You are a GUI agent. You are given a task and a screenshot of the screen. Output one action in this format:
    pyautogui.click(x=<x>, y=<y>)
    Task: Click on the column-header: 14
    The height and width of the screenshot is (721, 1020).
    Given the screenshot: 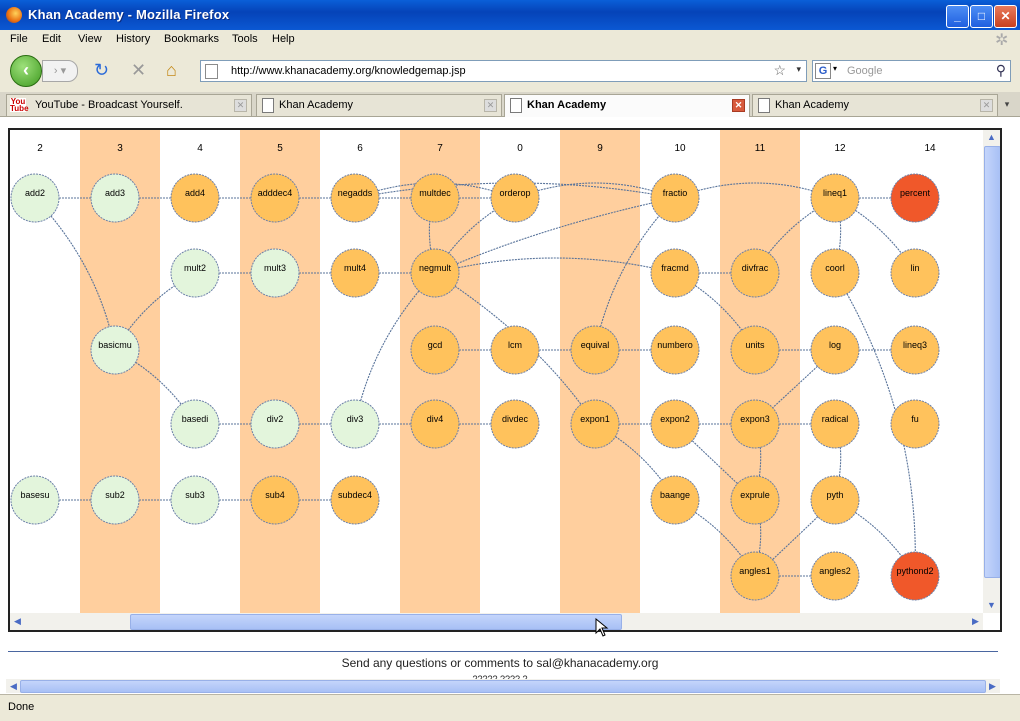 What is the action you would take?
    pyautogui.click(x=930, y=148)
    